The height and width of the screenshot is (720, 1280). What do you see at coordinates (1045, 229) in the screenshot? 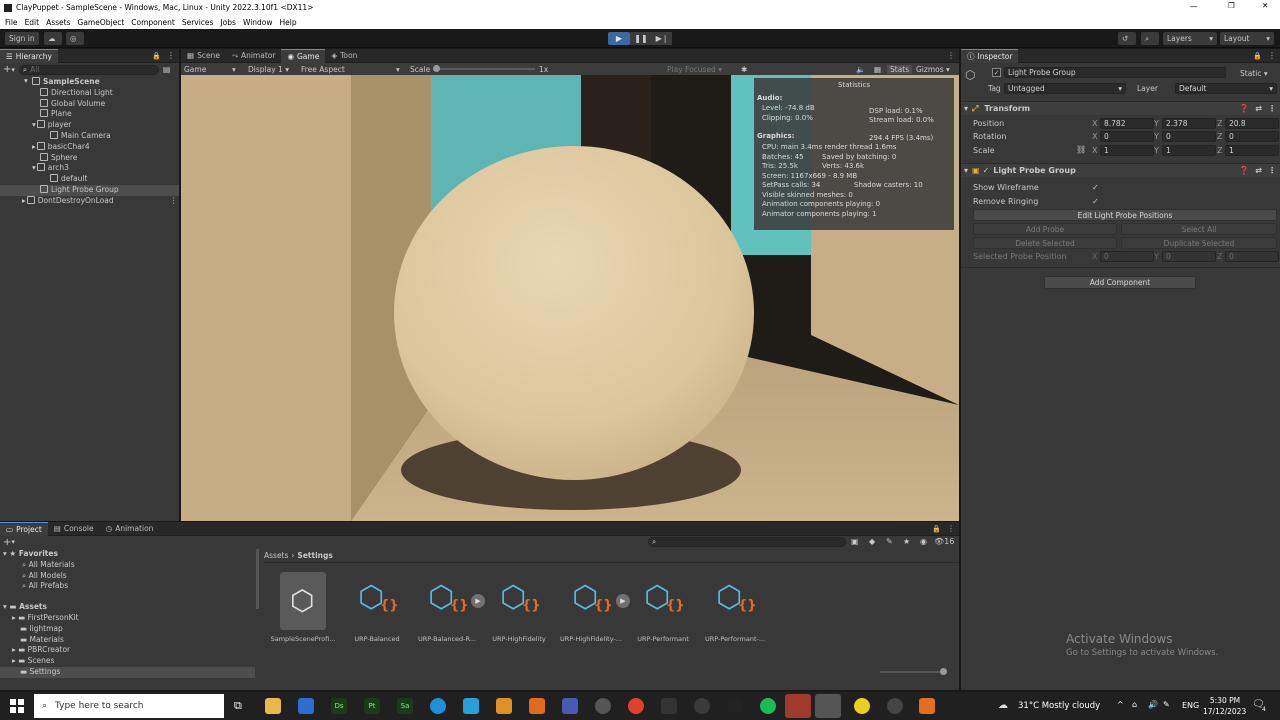
I see `add-probe-button: Add Probe` at bounding box center [1045, 229].